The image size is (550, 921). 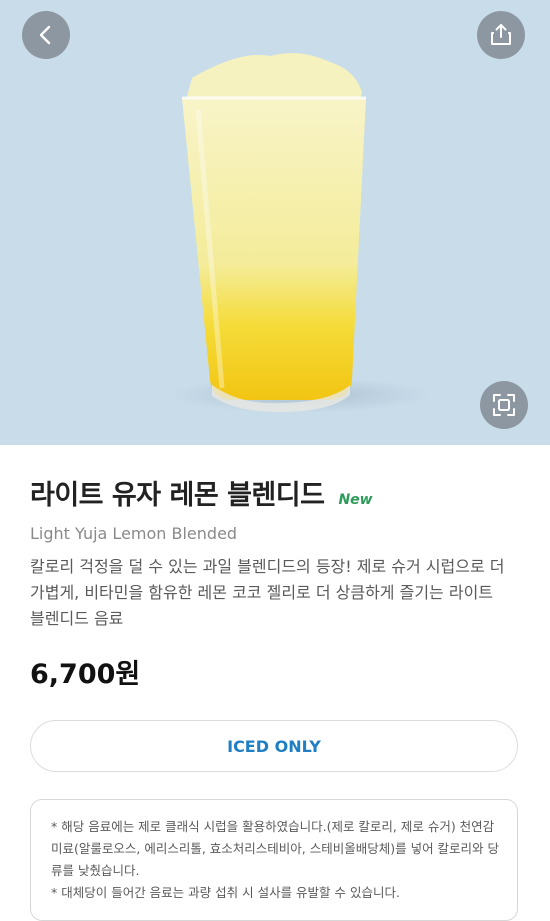 What do you see at coordinates (274, 746) in the screenshot?
I see `temperature-option: ICED ONLY` at bounding box center [274, 746].